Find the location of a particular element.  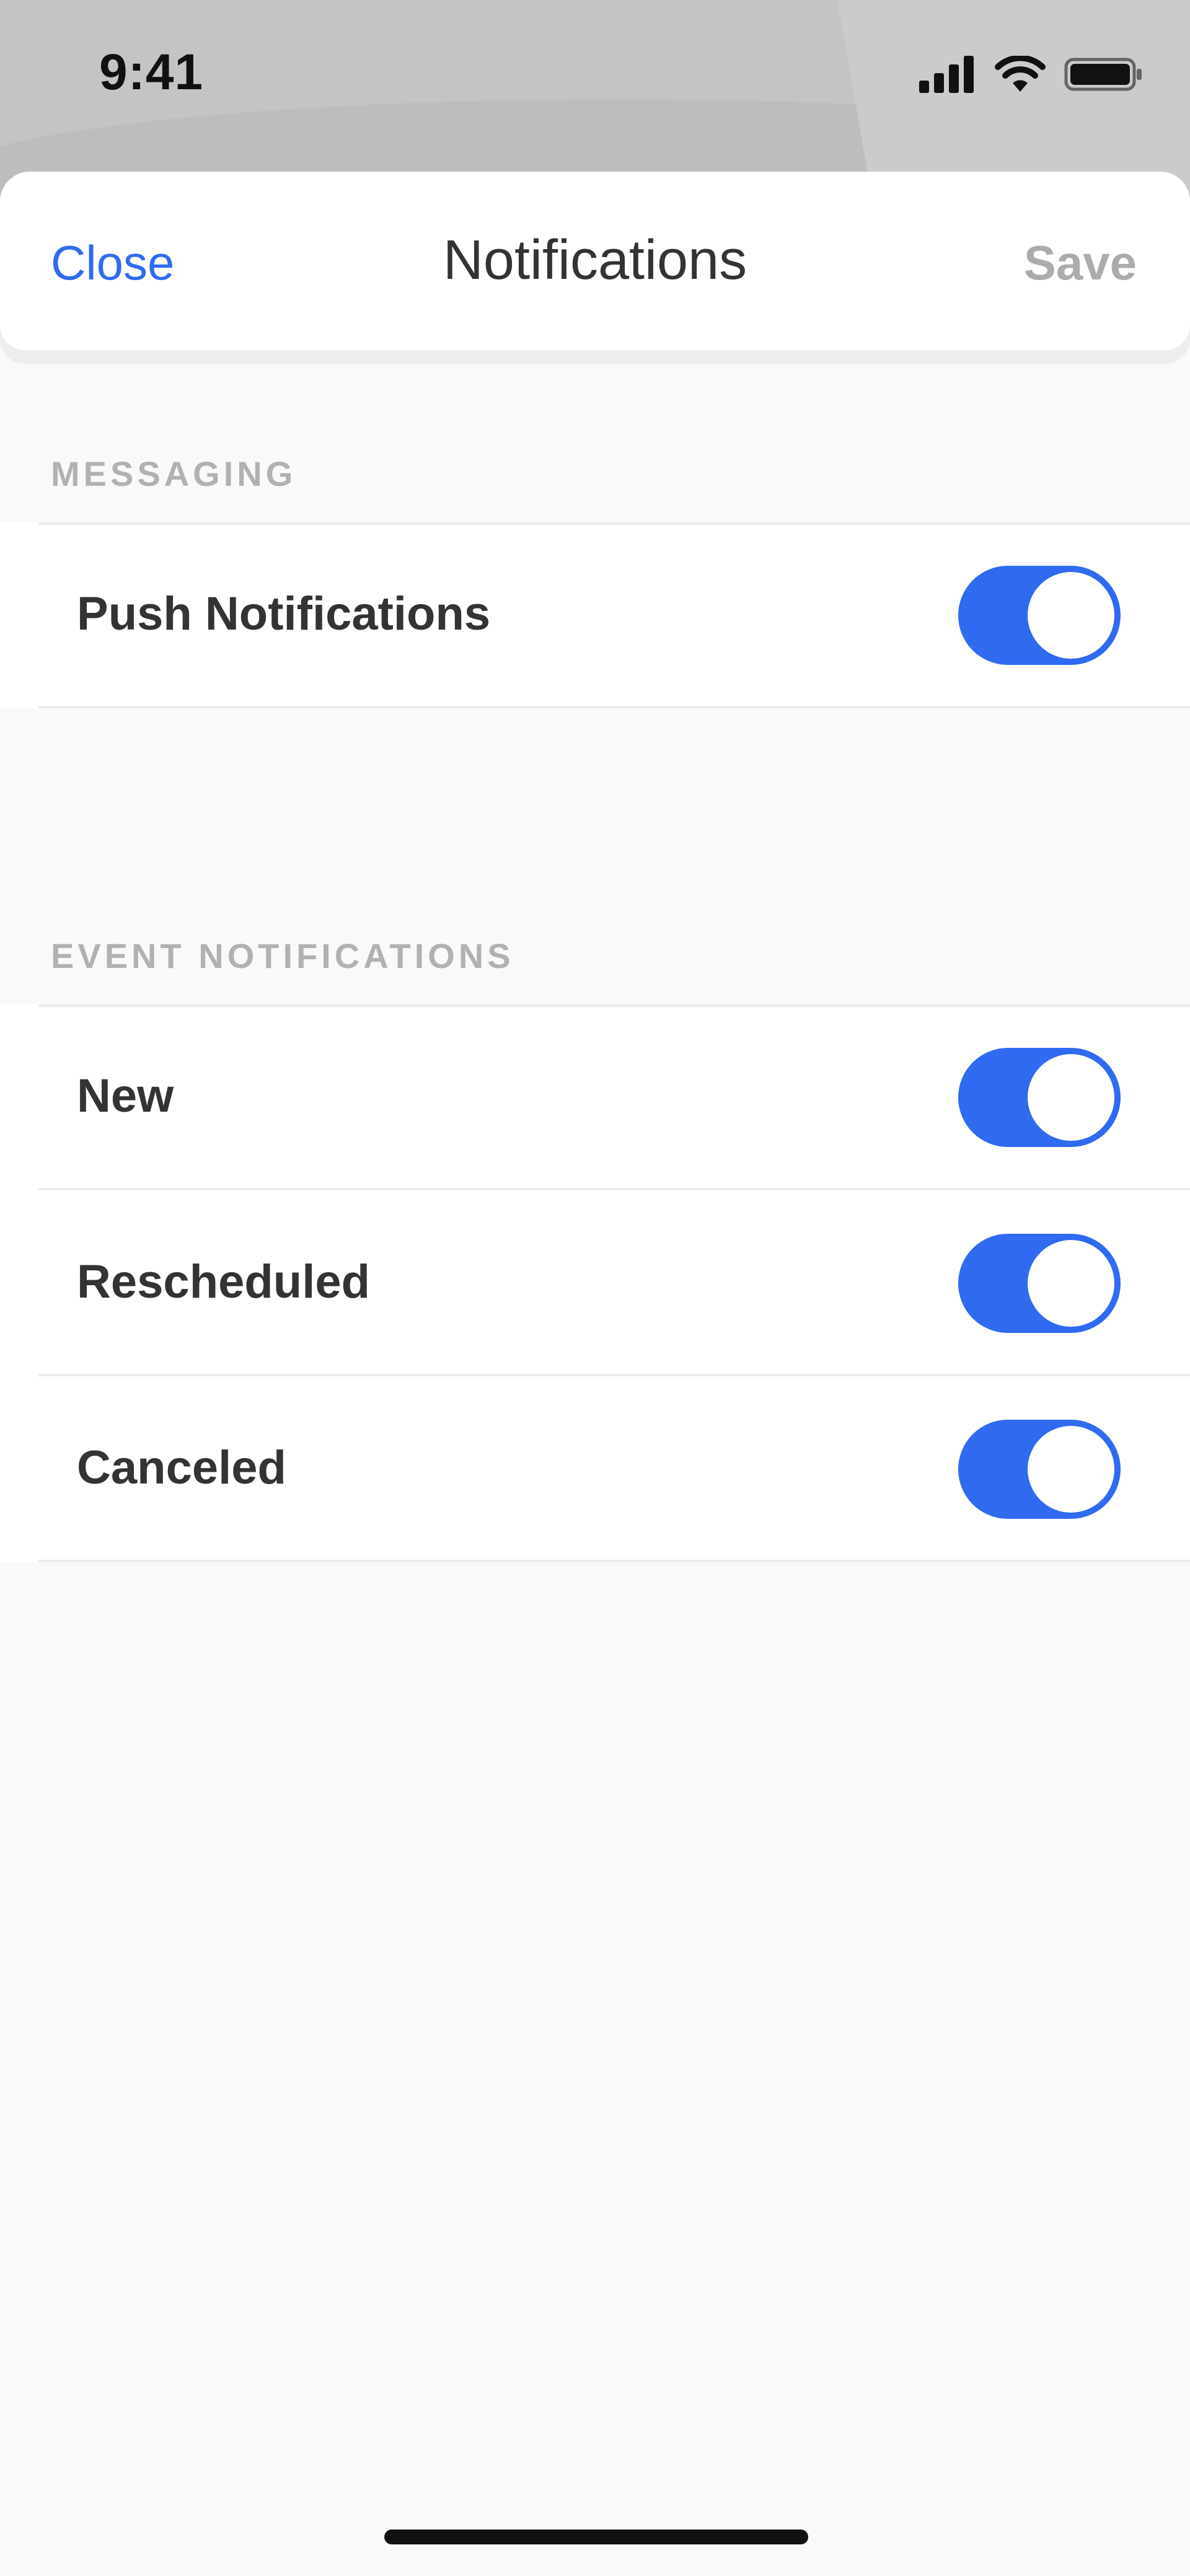

rescheduled-event-toggle is located at coordinates (1039, 1283).